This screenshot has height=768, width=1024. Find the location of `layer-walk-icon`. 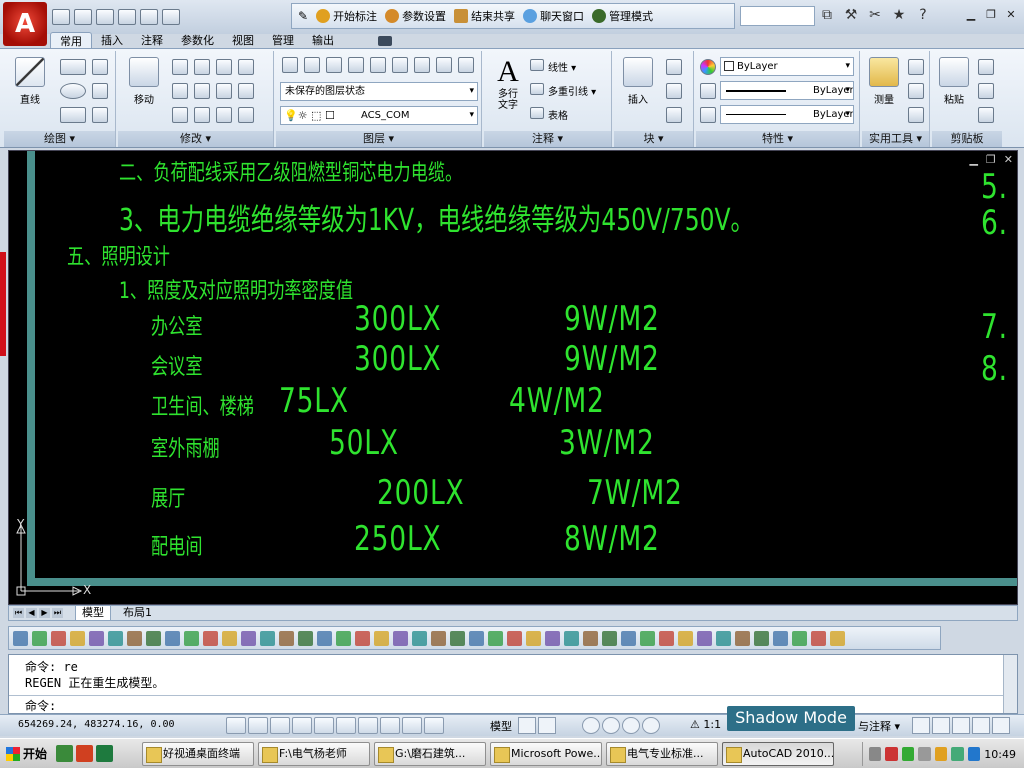

layer-walk-icon is located at coordinates (466, 65).